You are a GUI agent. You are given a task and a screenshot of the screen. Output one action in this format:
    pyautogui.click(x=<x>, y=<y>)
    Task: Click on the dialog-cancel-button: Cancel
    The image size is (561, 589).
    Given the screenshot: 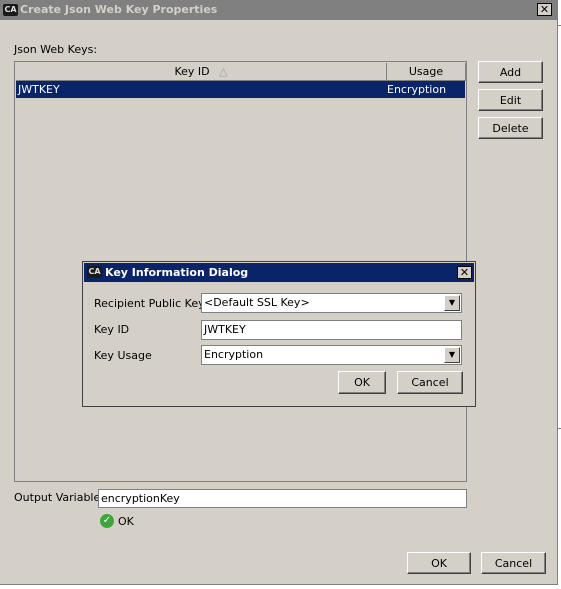 What is the action you would take?
    pyautogui.click(x=430, y=382)
    